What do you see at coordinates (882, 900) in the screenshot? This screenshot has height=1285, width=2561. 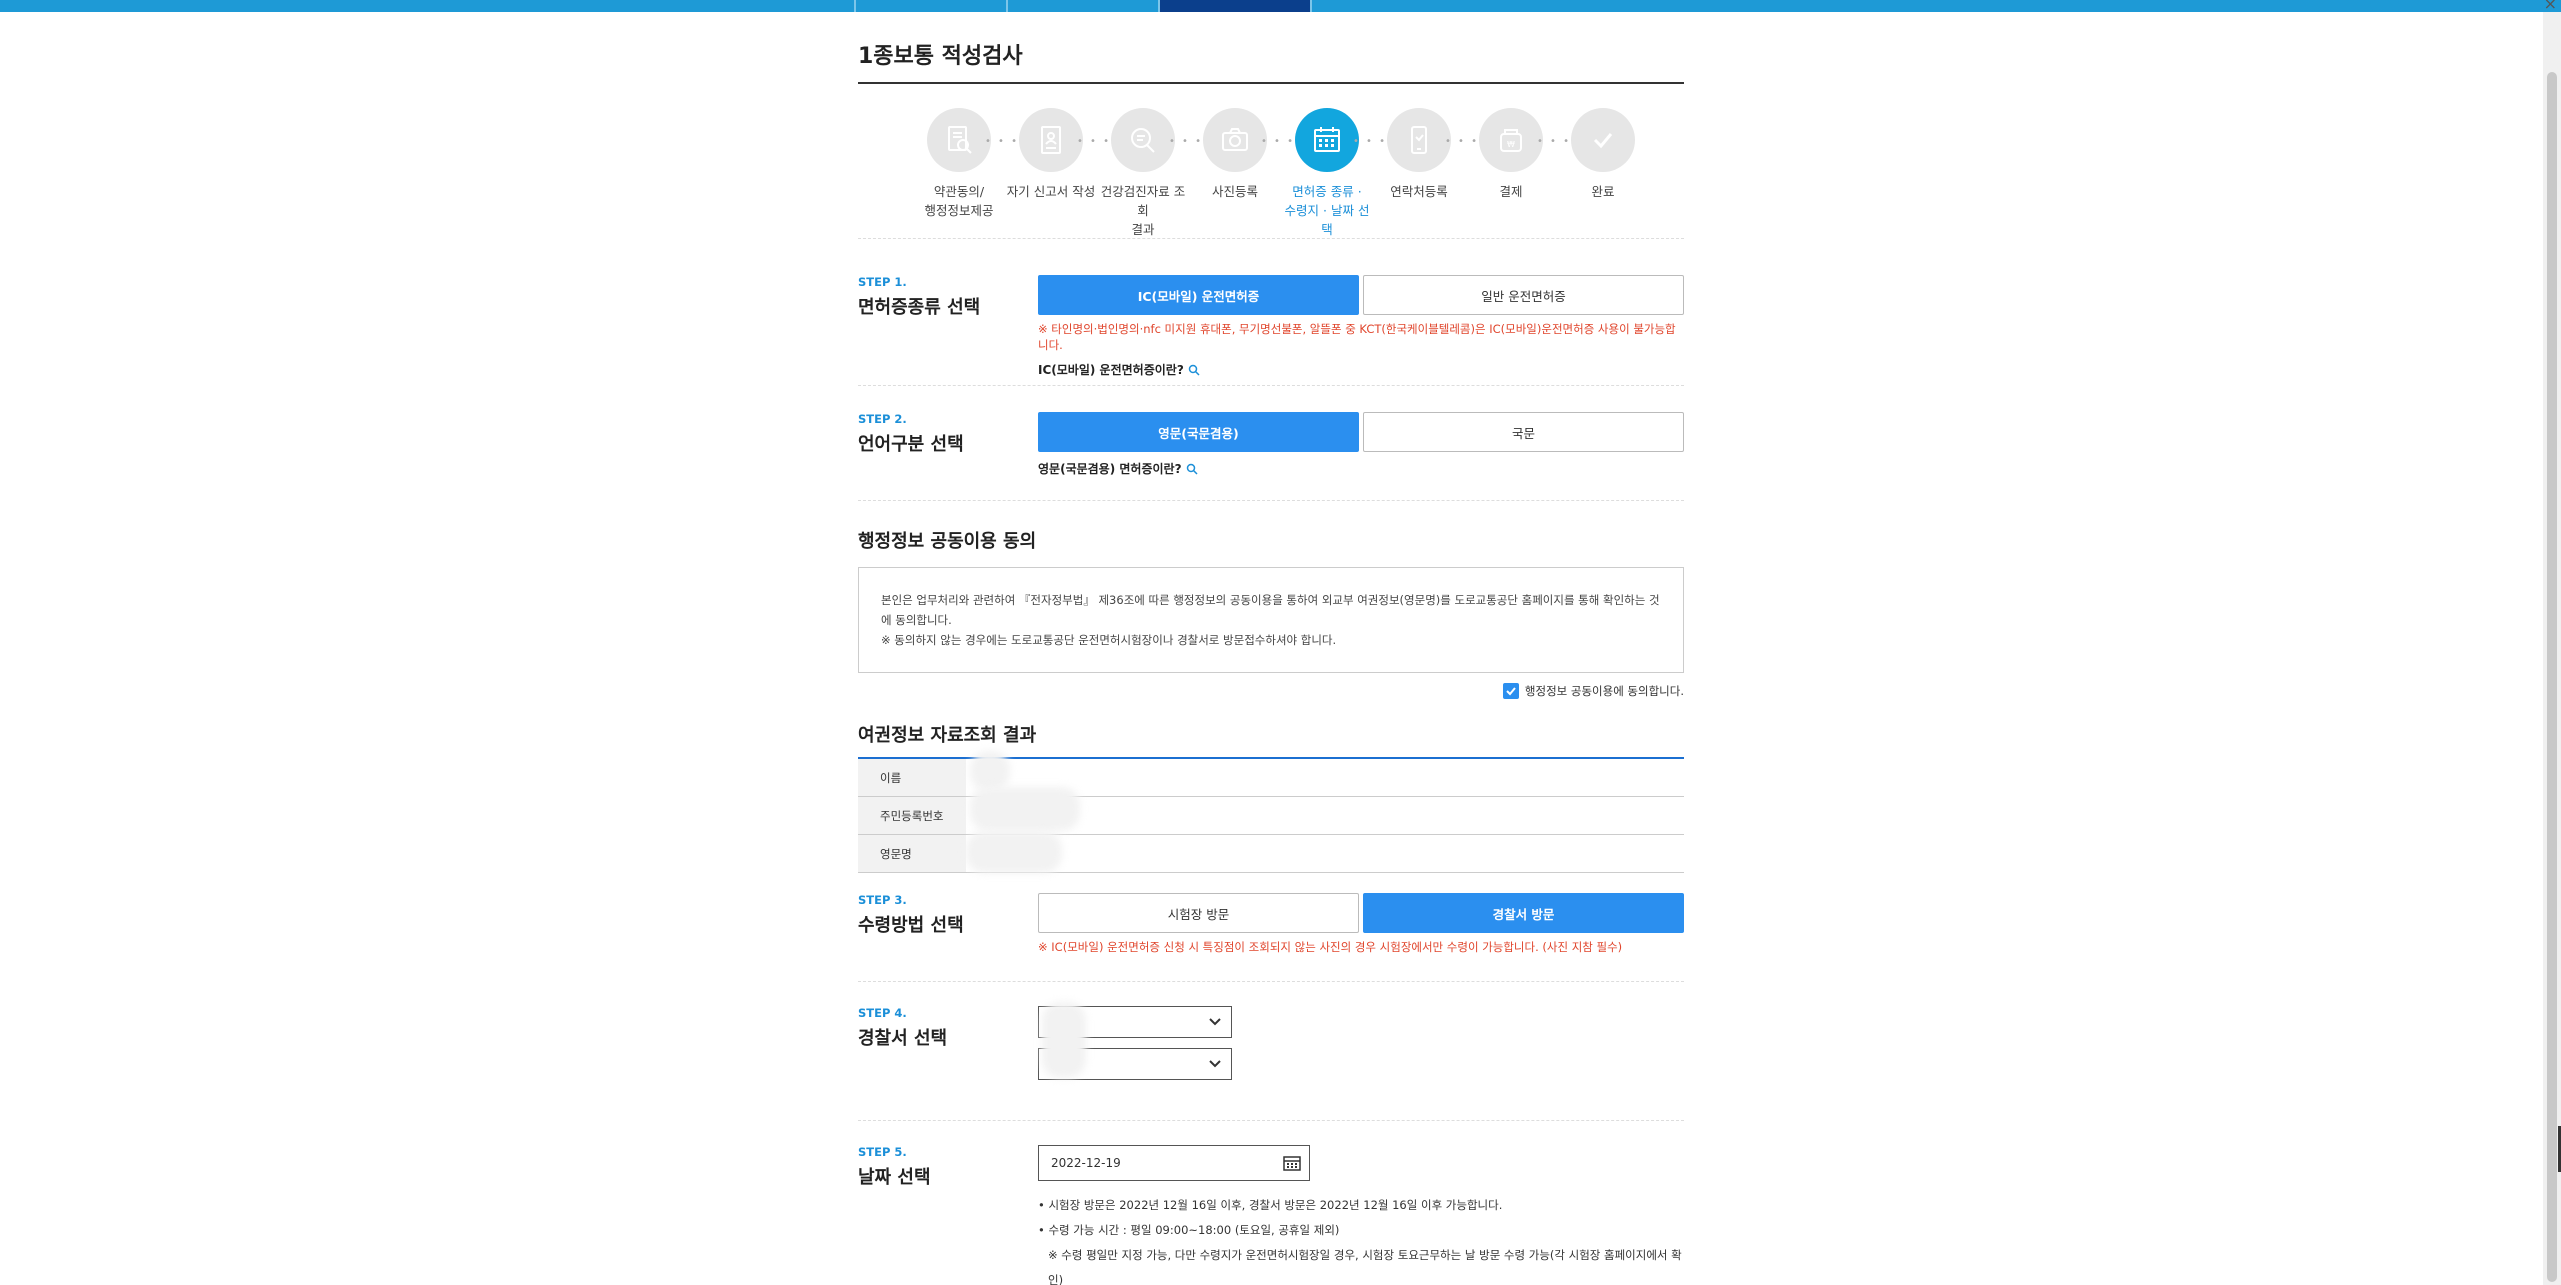 I see `step-tag: STEP 3.` at bounding box center [882, 900].